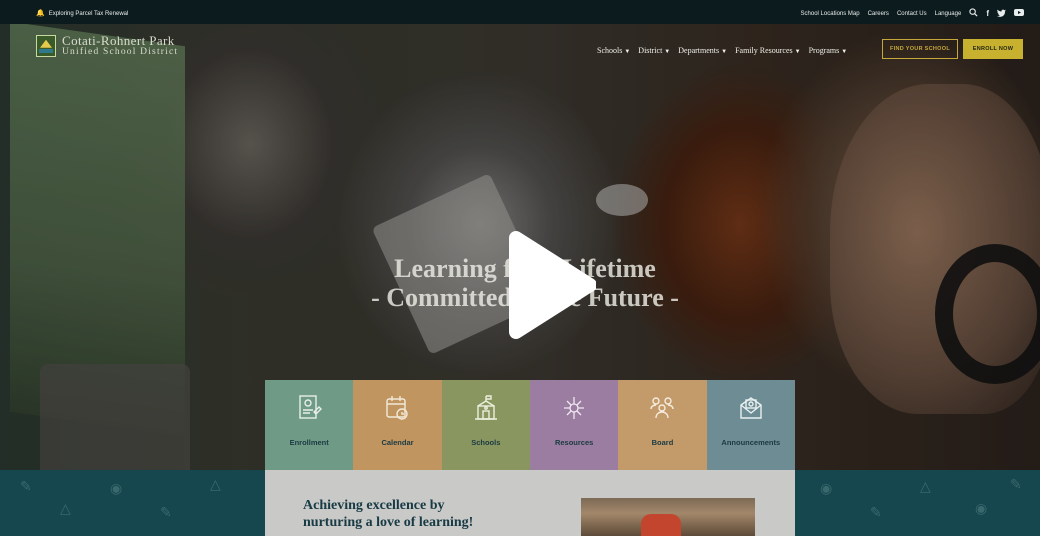 Image resolution: width=1040 pixels, height=536 pixels. What do you see at coordinates (574, 425) in the screenshot?
I see `tile-resources: Resources` at bounding box center [574, 425].